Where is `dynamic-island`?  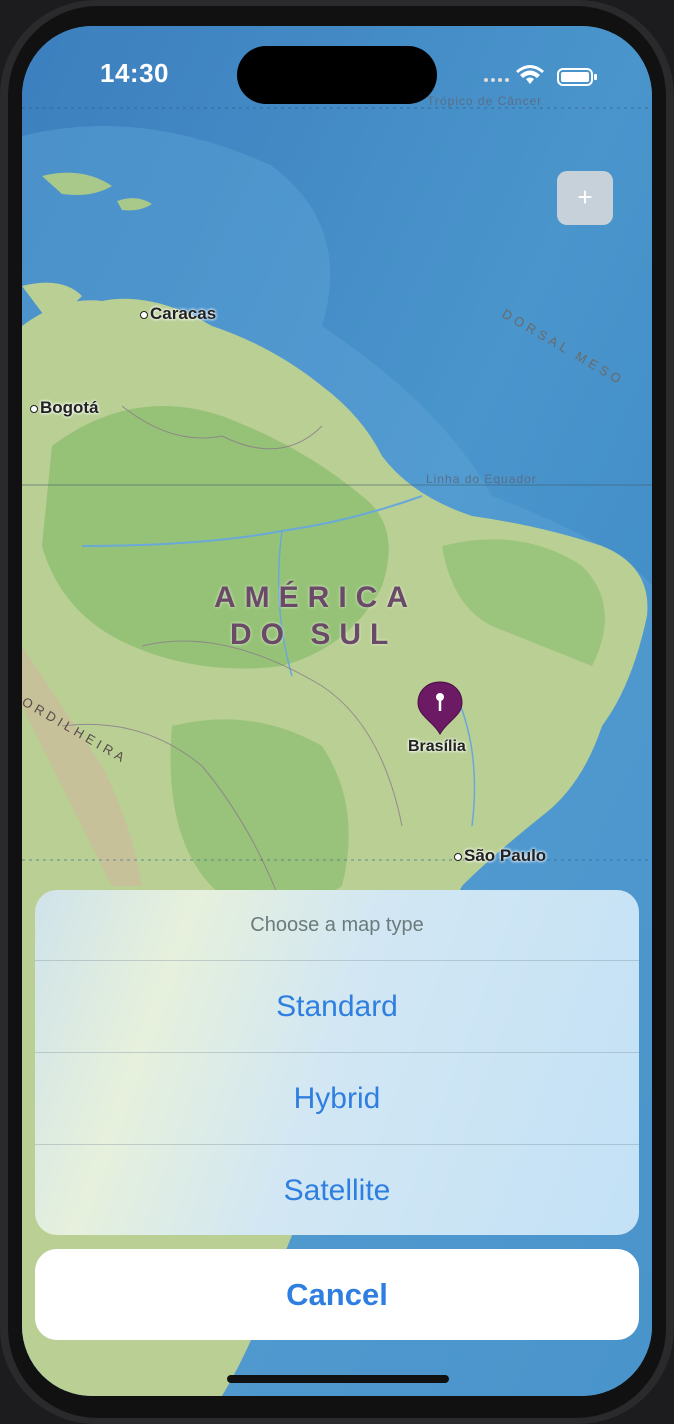 dynamic-island is located at coordinates (337, 75).